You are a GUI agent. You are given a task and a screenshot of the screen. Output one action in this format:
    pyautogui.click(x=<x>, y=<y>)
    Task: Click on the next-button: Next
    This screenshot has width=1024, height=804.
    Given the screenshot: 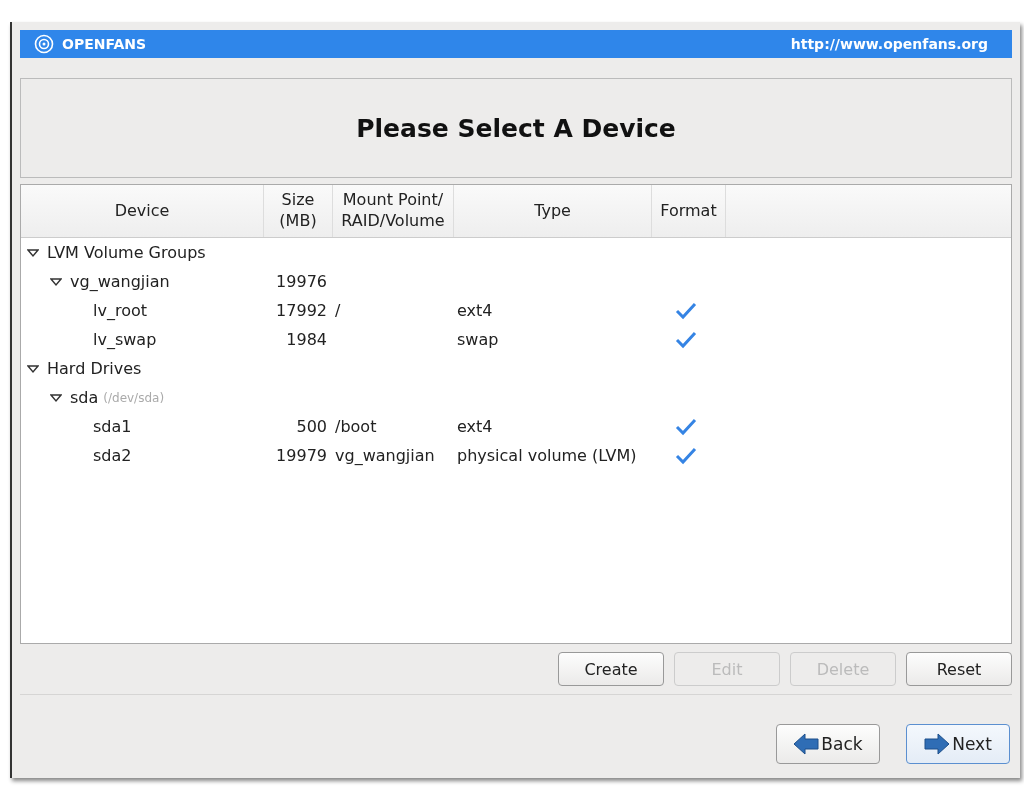 What is the action you would take?
    pyautogui.click(x=958, y=744)
    